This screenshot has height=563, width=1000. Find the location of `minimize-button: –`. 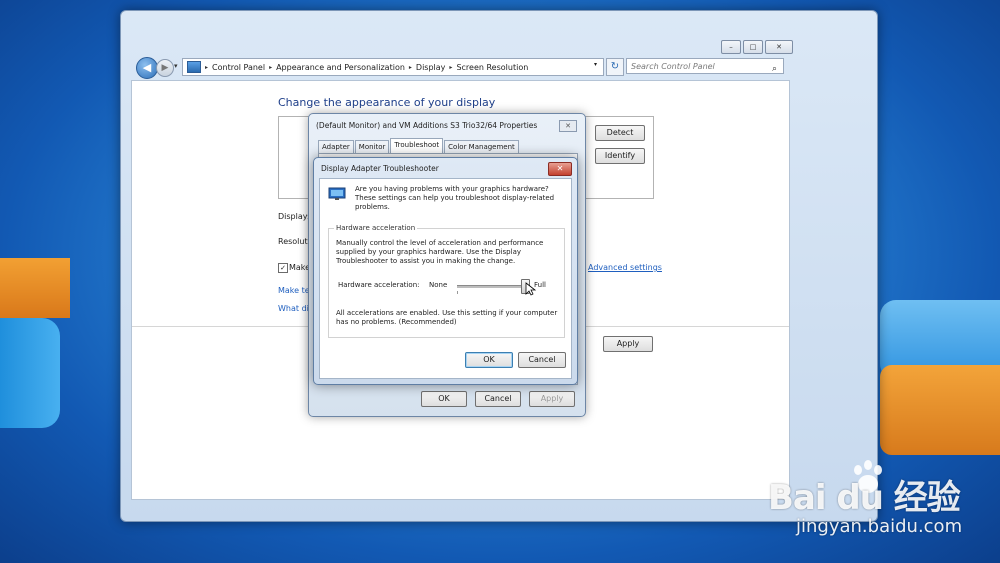

minimize-button: – is located at coordinates (731, 47).